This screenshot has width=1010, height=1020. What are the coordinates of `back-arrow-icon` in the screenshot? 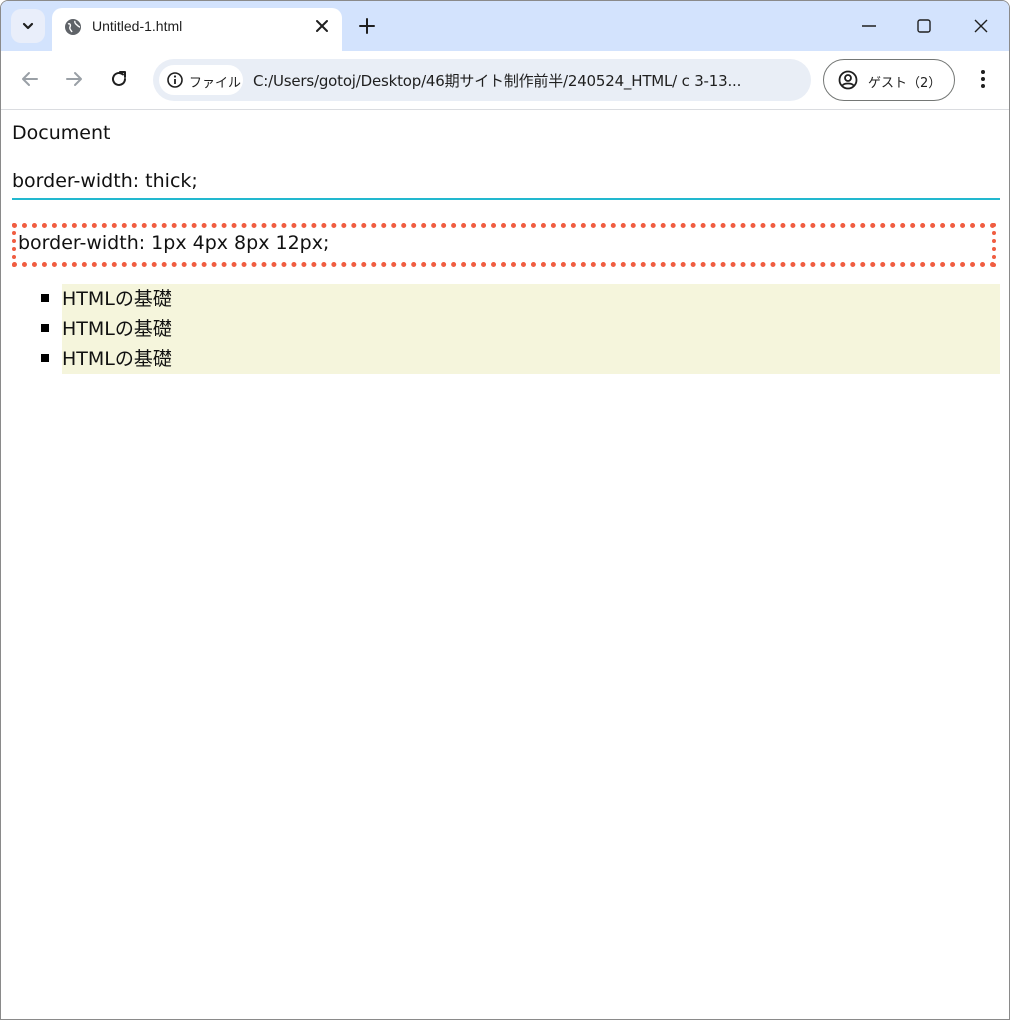 It's located at (30, 79).